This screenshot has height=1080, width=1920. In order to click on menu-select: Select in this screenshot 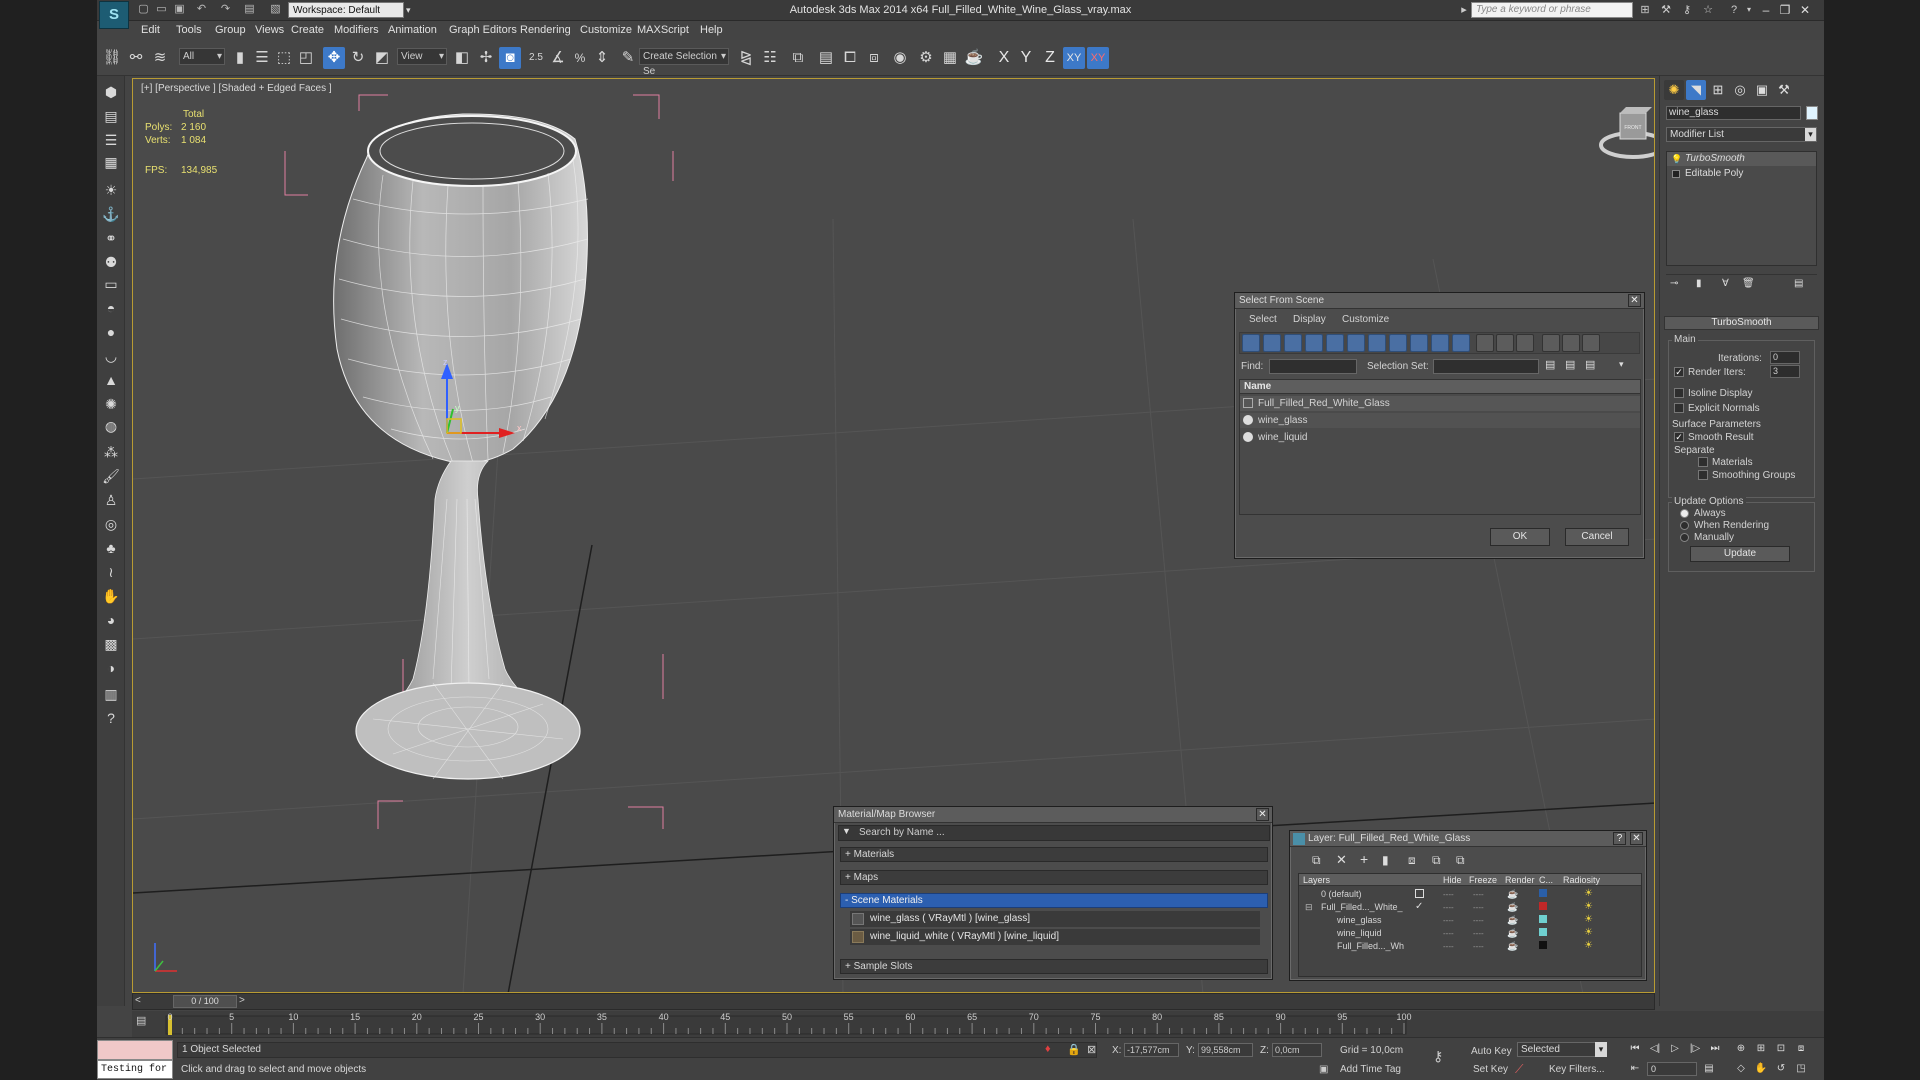, I will do `click(1263, 319)`.